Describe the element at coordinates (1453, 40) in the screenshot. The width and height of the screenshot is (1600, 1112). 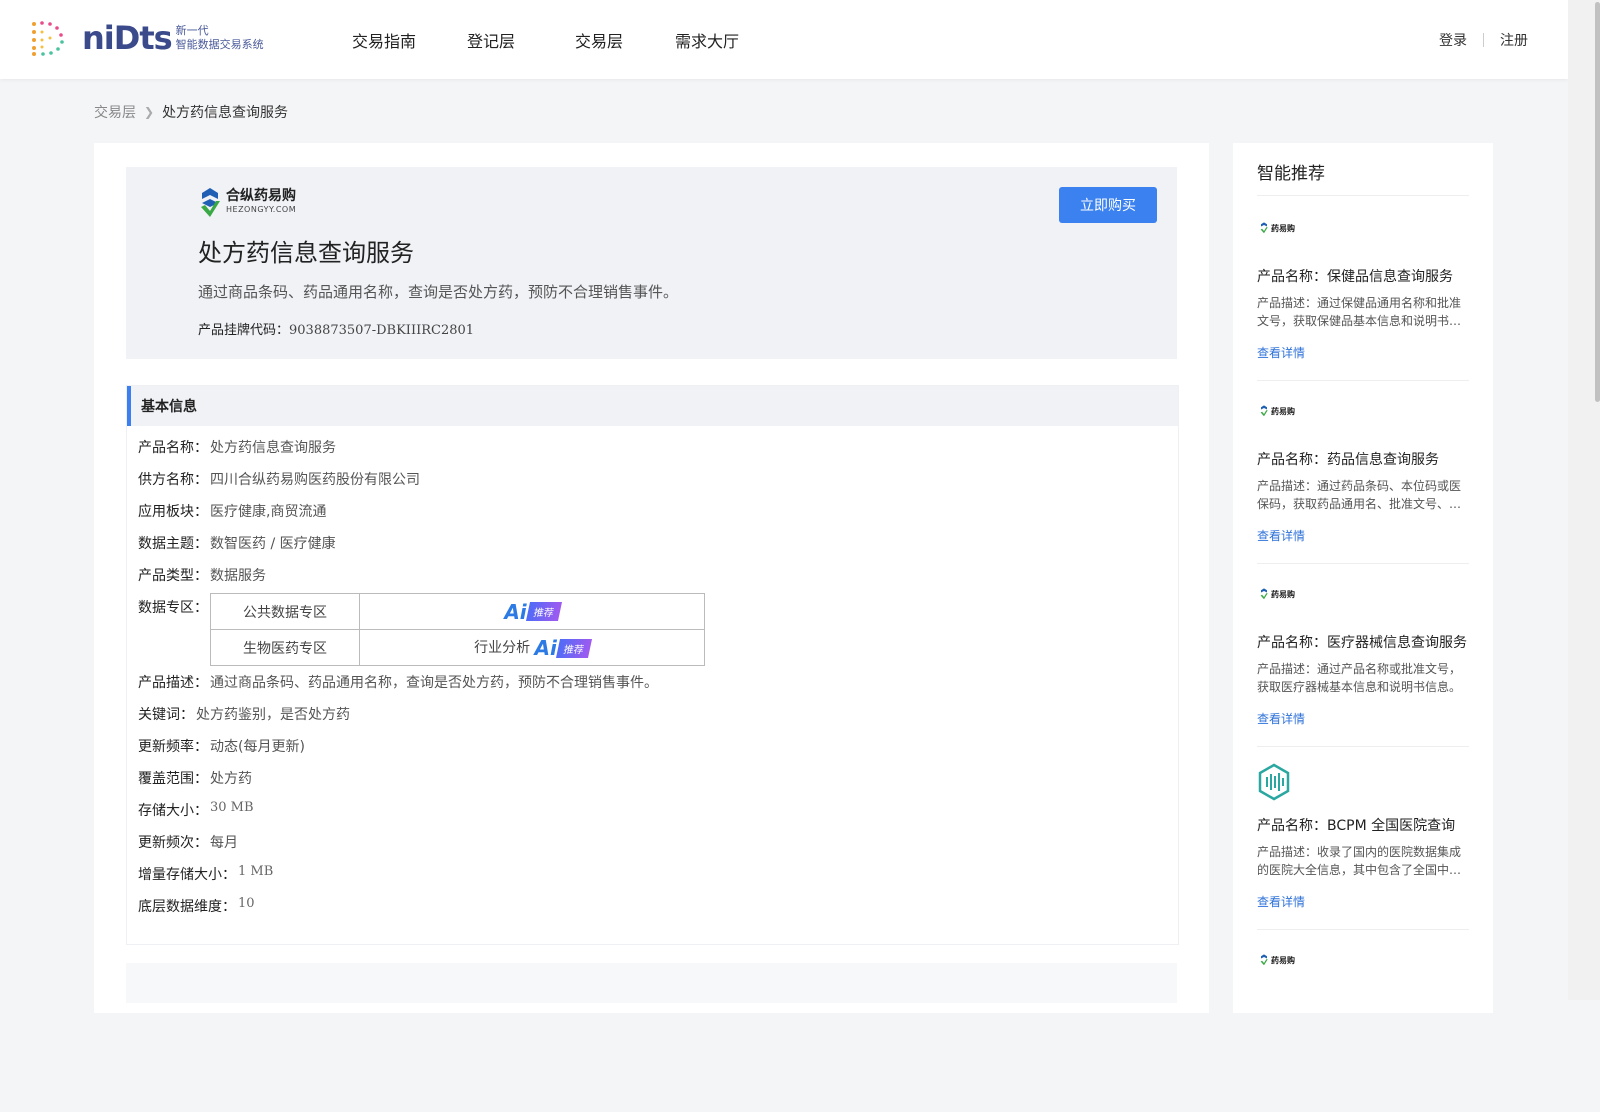
I see `login-link: 登录` at that location.